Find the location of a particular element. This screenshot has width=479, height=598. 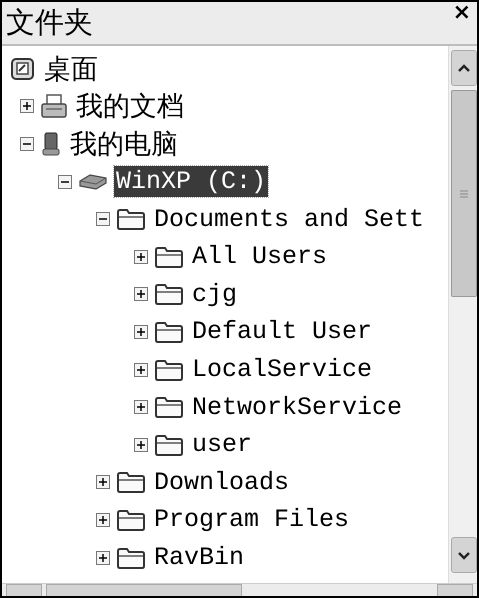

vertical-scrollbar is located at coordinates (462, 314).